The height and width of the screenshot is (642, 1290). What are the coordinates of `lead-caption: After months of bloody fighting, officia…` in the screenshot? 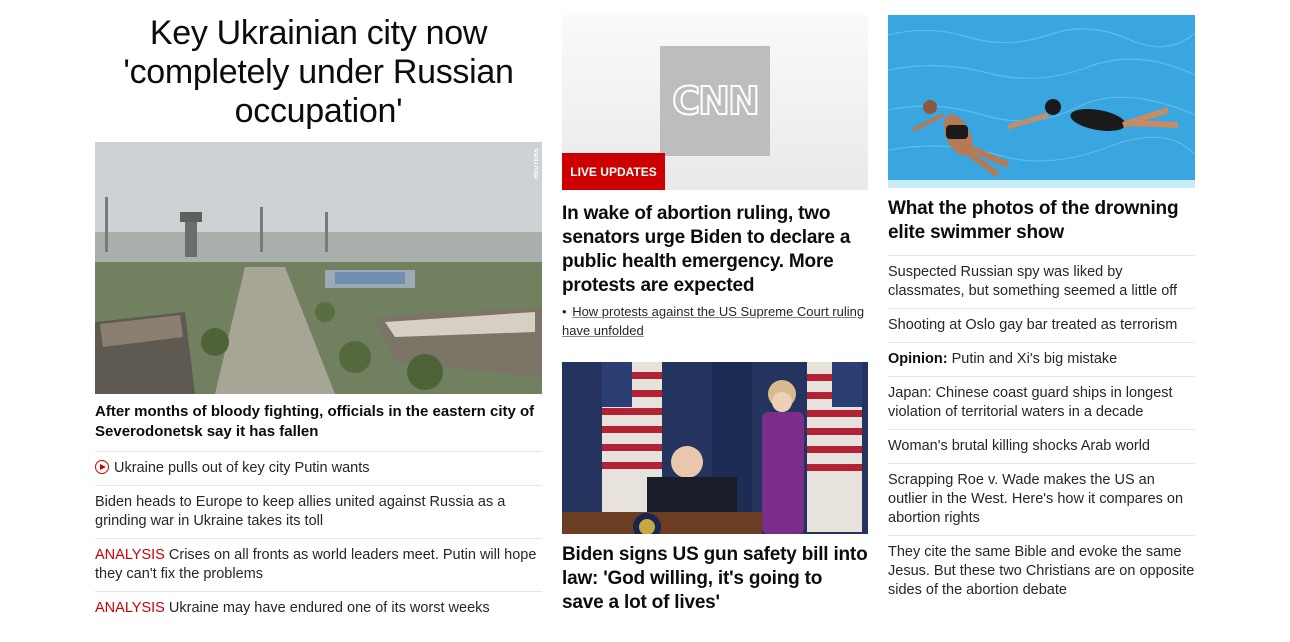 It's located at (318, 423).